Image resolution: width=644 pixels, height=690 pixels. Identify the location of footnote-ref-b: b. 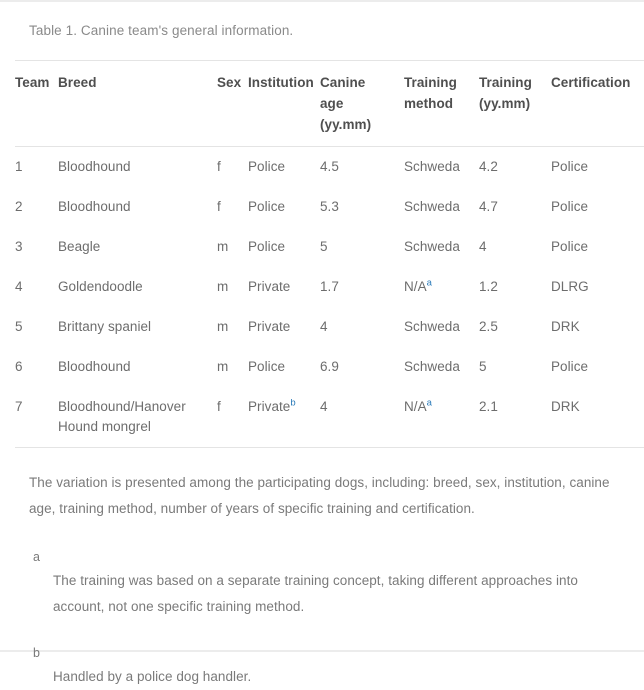
(292, 403).